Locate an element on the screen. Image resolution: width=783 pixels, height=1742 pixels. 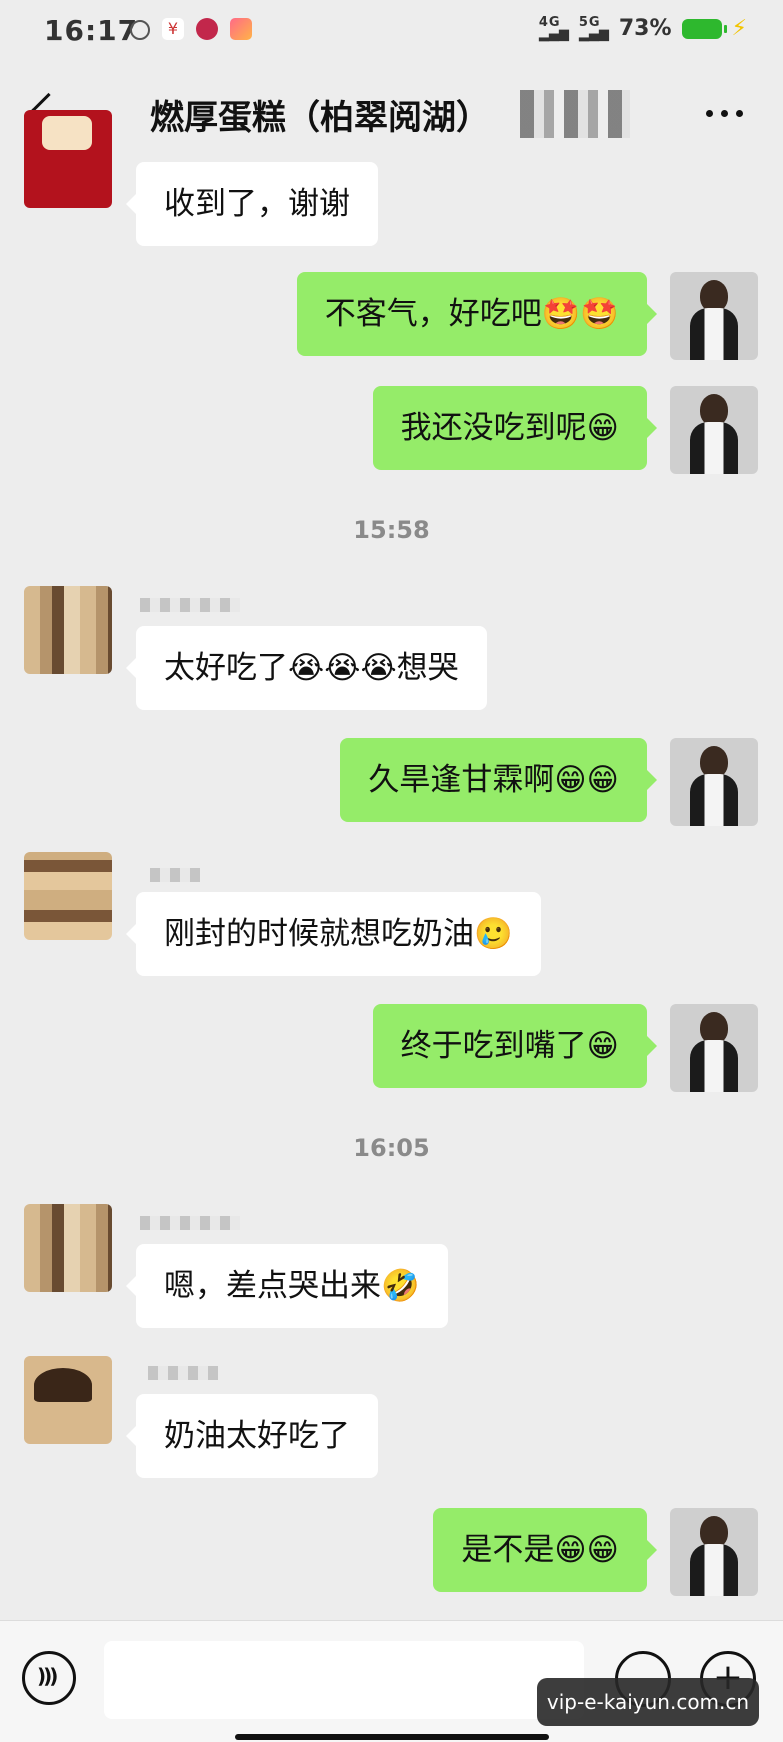
voice-button is located at coordinates (49, 1678).